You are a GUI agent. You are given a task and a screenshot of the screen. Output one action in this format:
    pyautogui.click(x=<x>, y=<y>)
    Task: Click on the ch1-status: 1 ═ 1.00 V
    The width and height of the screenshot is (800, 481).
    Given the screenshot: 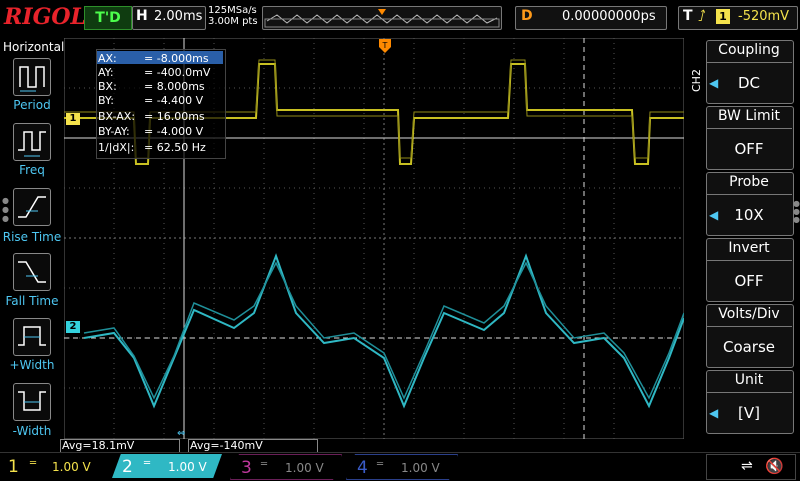 What is the action you would take?
    pyautogui.click(x=56, y=466)
    